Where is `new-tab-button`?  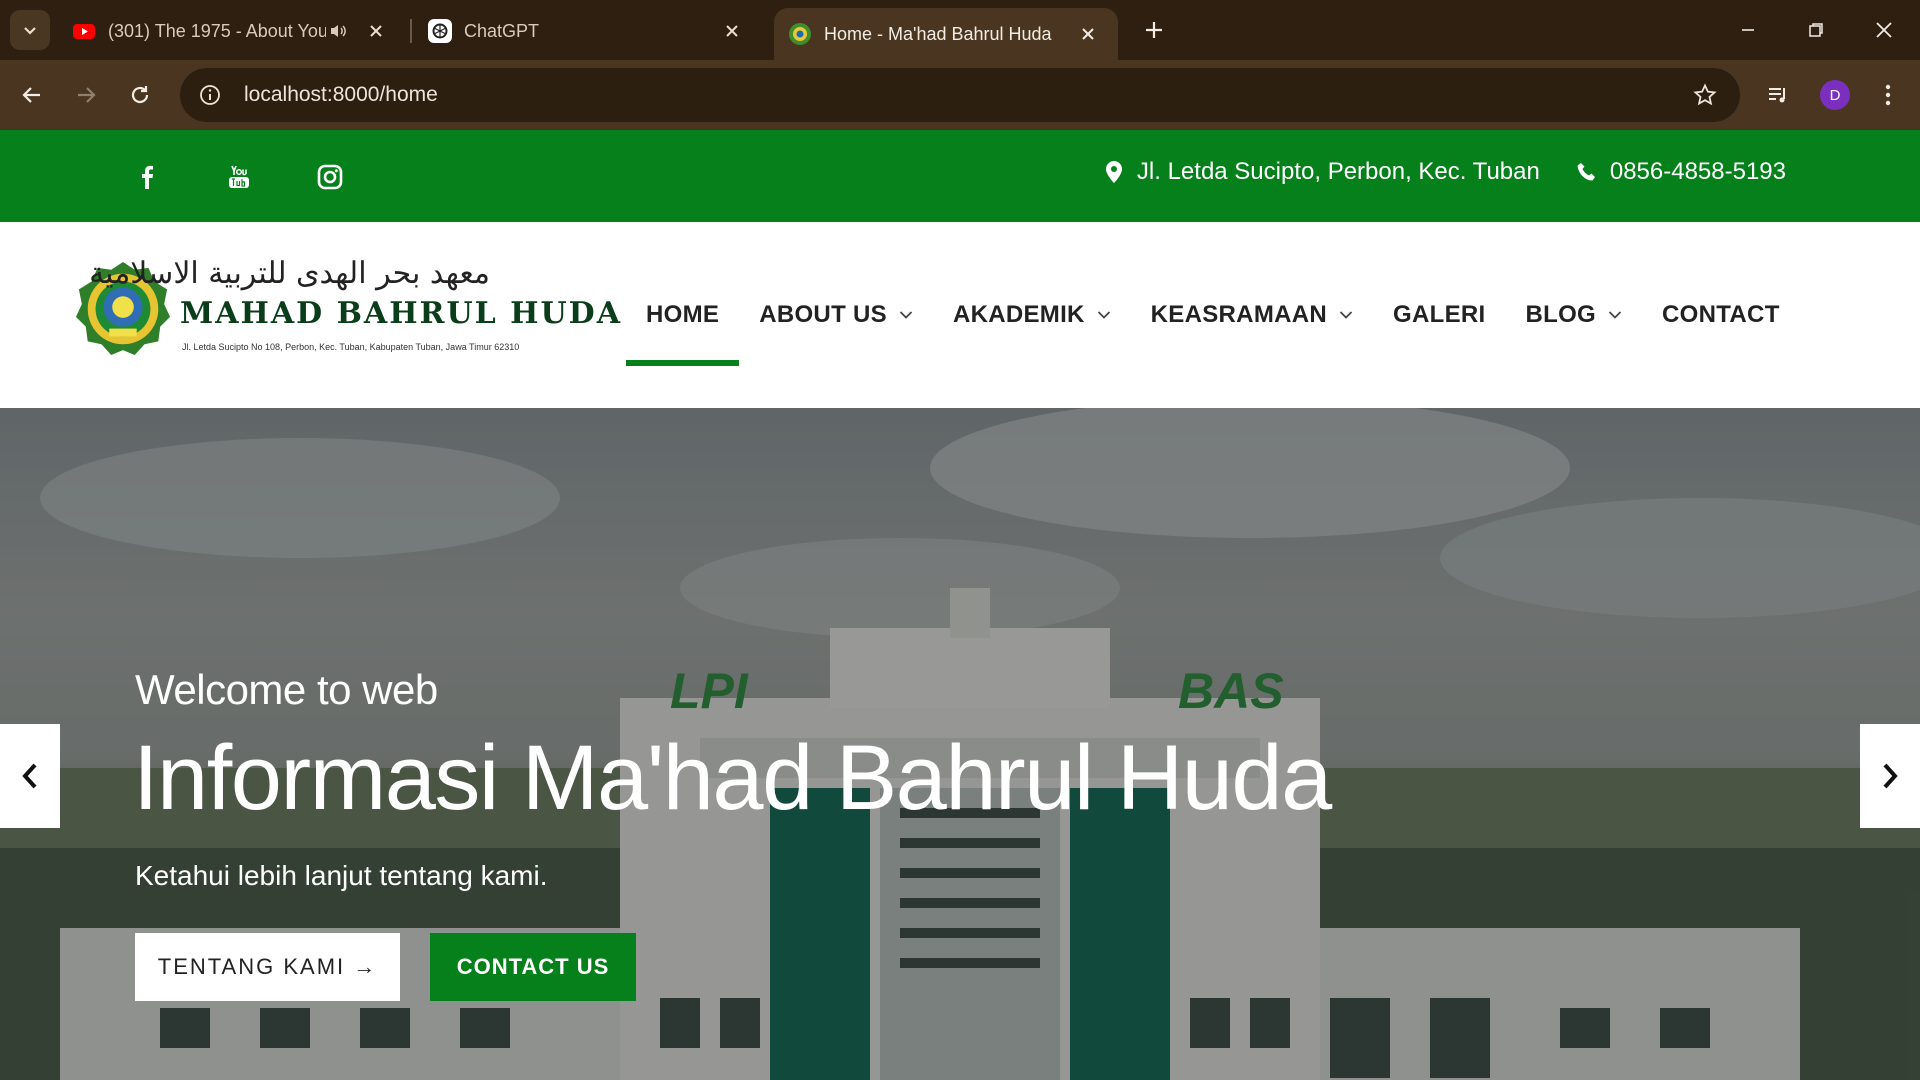 new-tab-button is located at coordinates (1154, 30).